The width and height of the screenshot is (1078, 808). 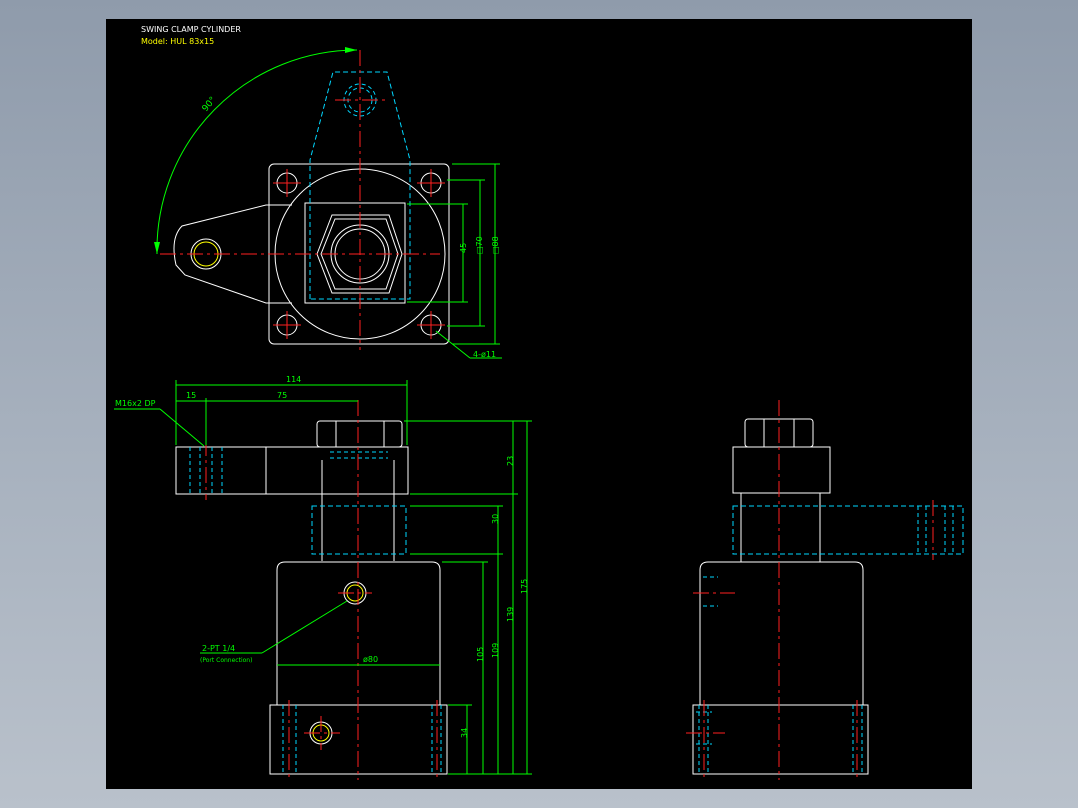 I want to click on front-arm, so click(x=292, y=470).